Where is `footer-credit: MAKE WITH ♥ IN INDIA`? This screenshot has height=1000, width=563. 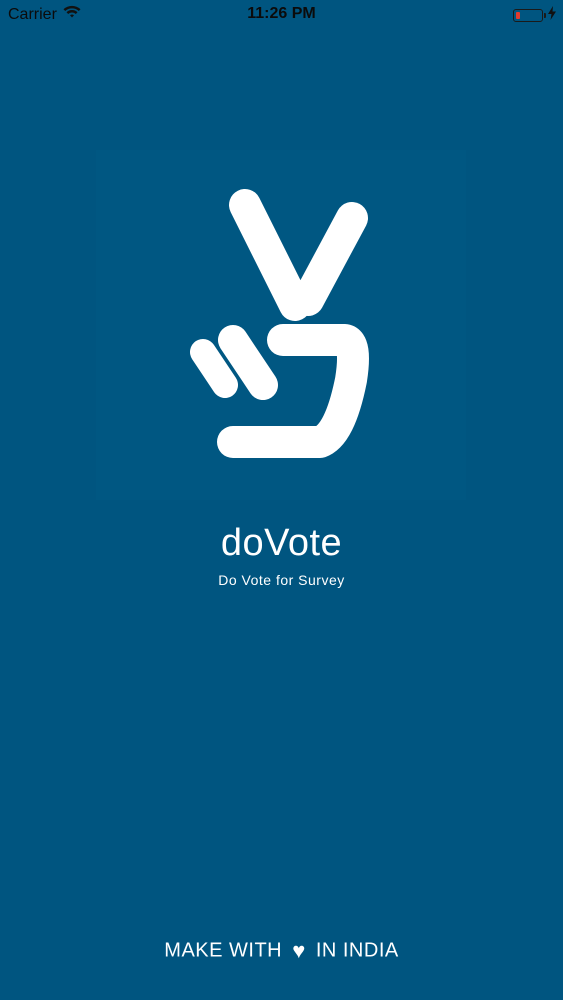
footer-credit: MAKE WITH ♥ IN INDIA is located at coordinates (281, 951).